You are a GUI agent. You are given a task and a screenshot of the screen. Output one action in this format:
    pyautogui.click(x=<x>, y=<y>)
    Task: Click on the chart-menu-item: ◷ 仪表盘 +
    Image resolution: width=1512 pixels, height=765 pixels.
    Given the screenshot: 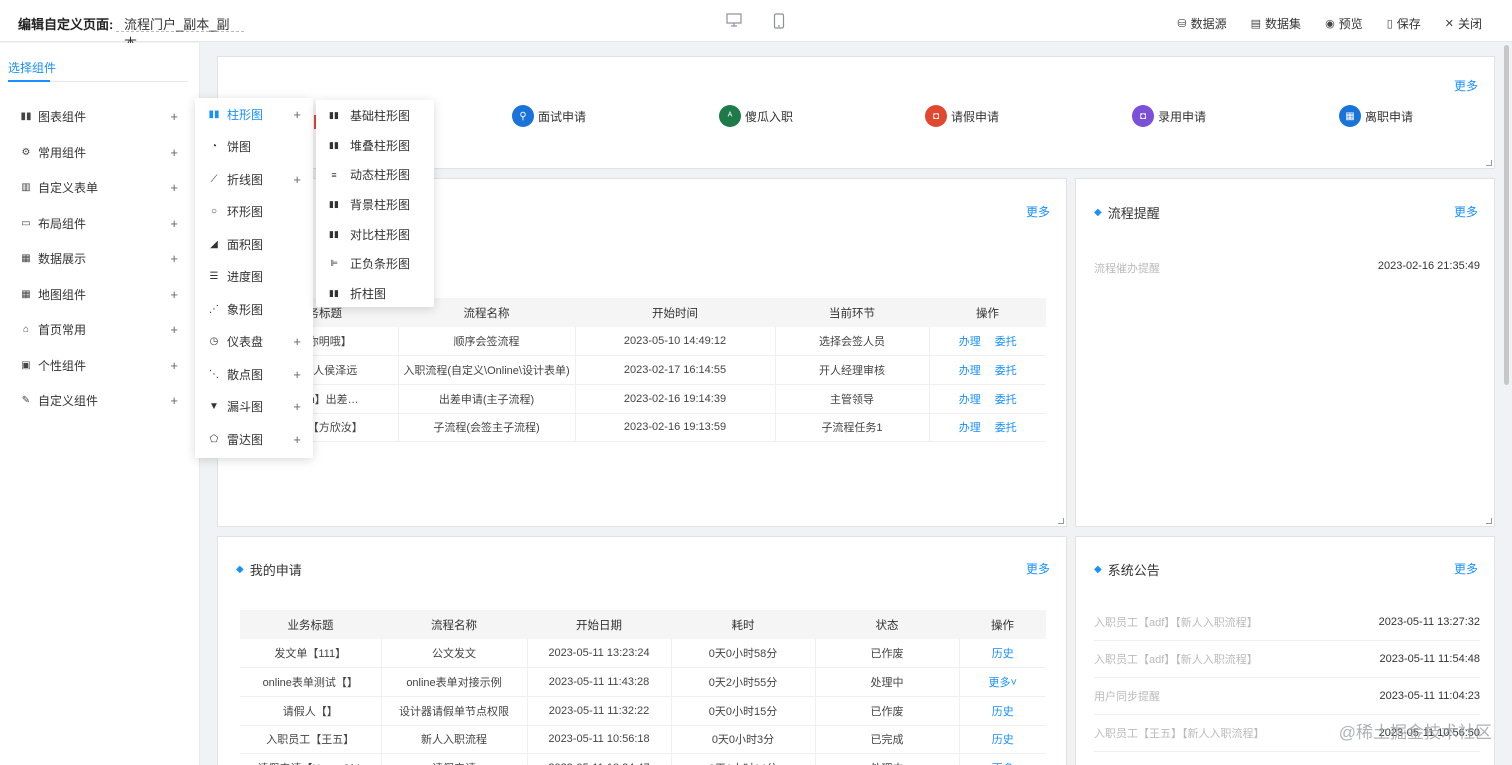 What is the action you would take?
    pyautogui.click(x=254, y=342)
    